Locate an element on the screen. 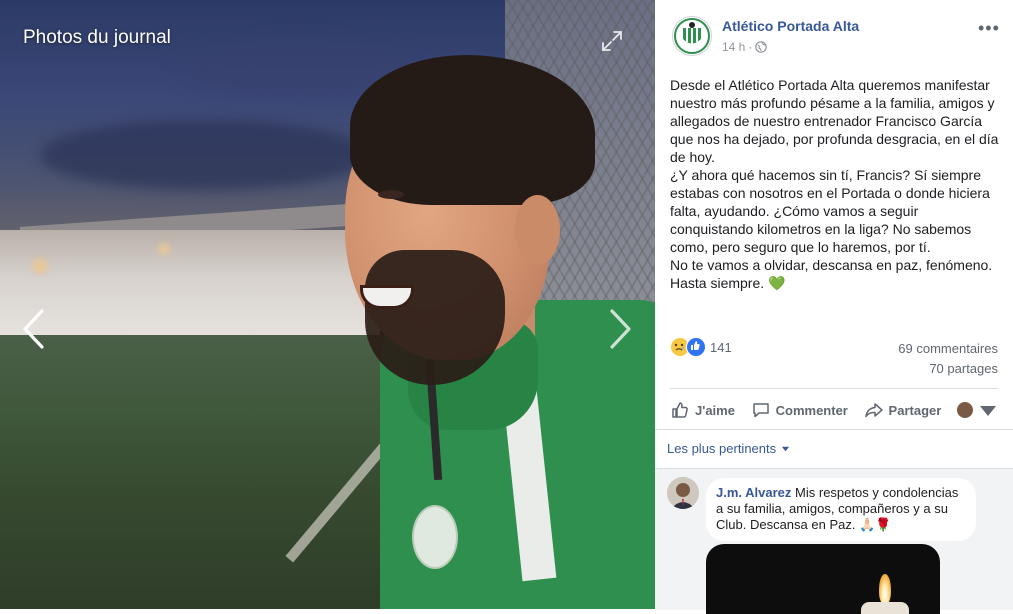 The width and height of the screenshot is (1013, 614). comment-button: Commenter is located at coordinates (799, 410).